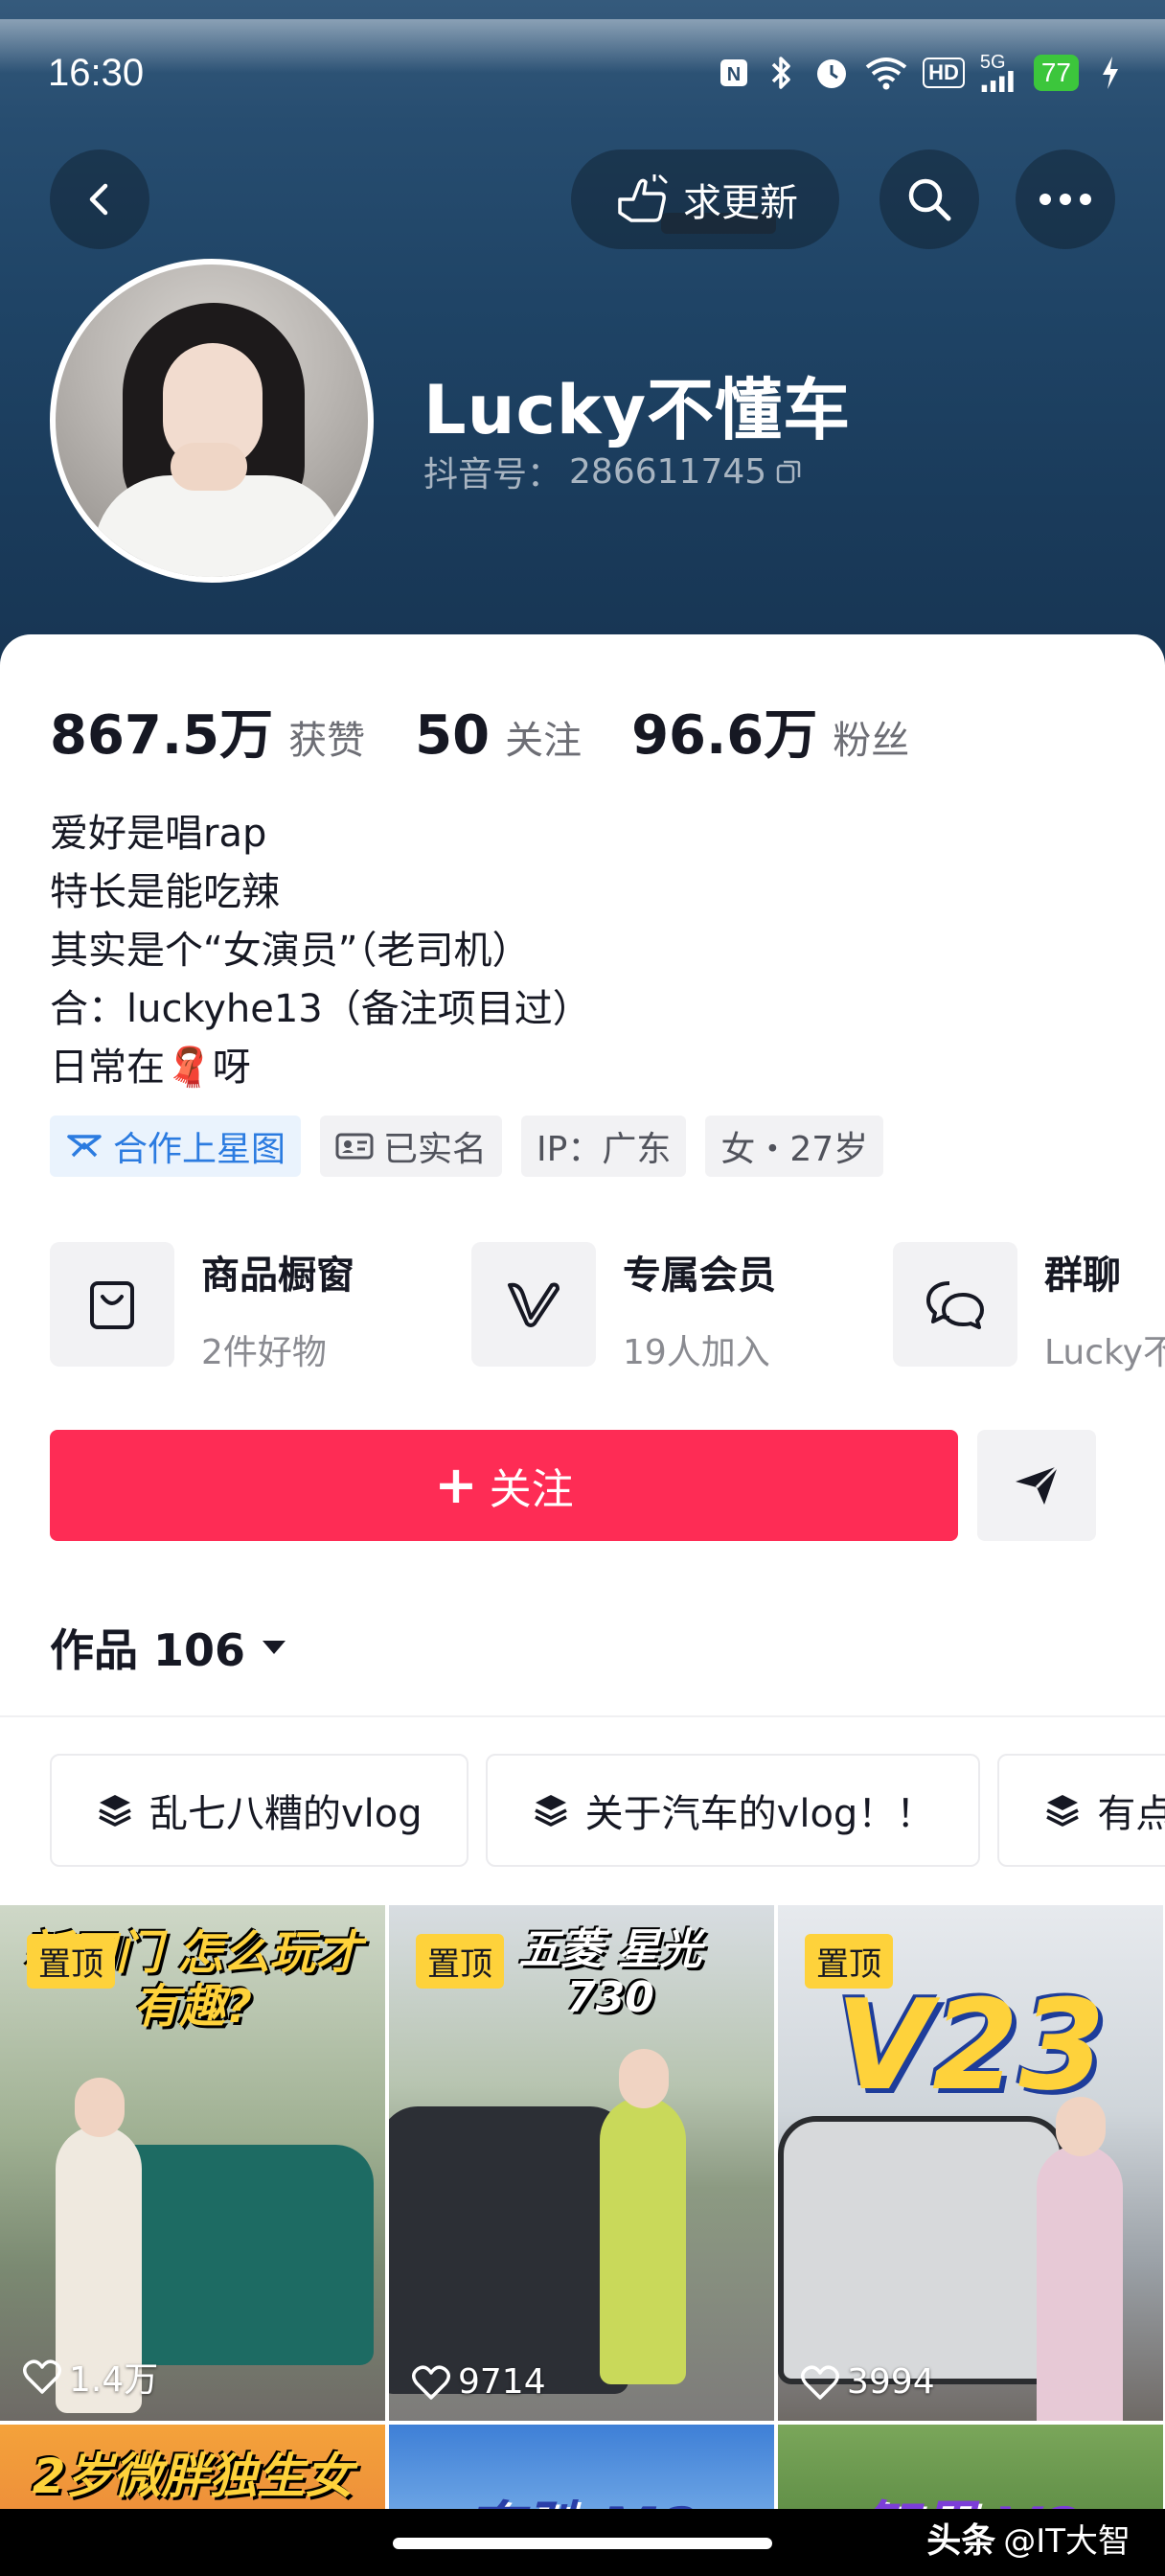 This screenshot has height=2576, width=1165. I want to click on feature-row: 商品橱窗 2件好物 专属会员 19人加入 群聊 Lucky不, so click(607, 1309).